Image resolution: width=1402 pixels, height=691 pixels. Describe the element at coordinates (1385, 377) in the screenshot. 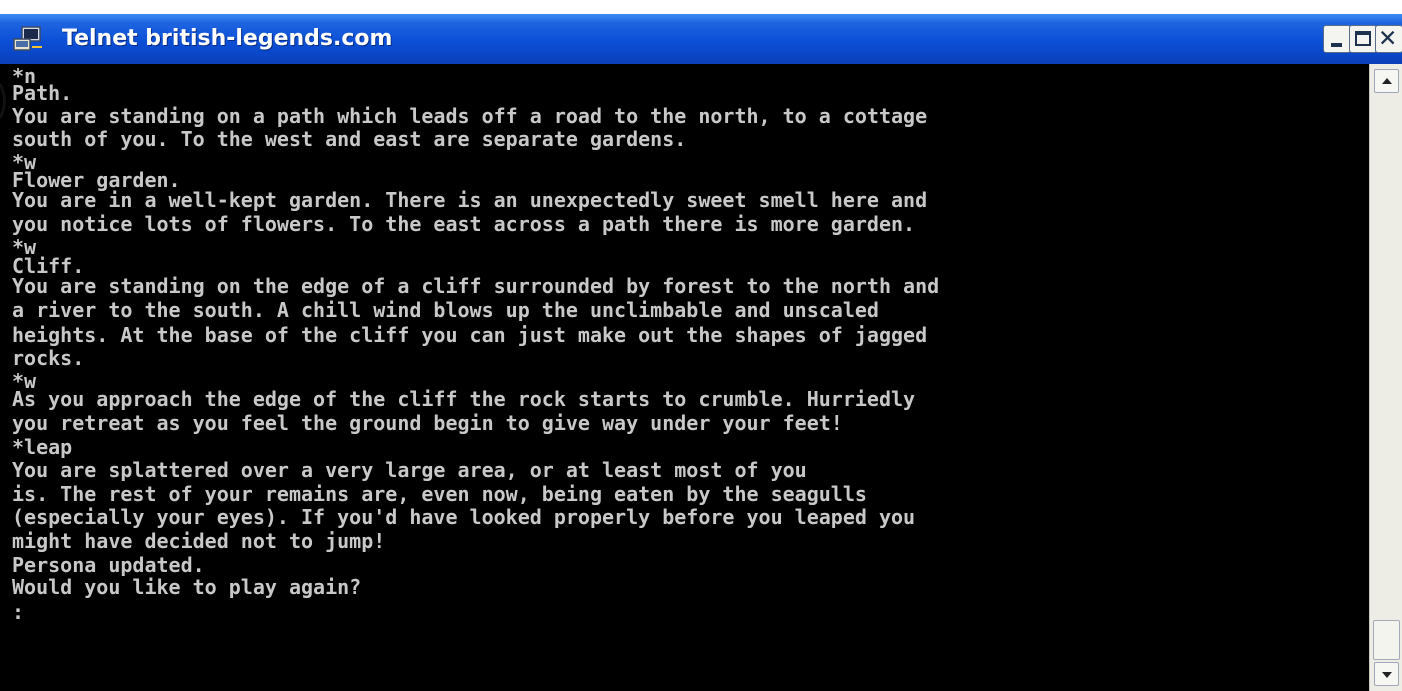

I see `vertical-scrollbar` at that location.